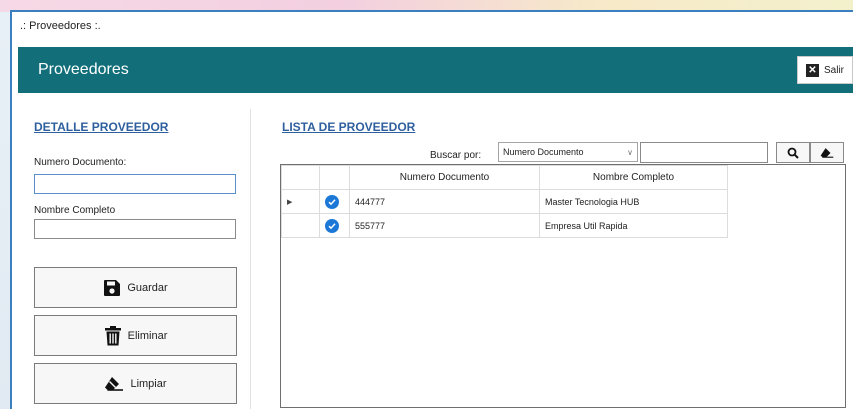 Image resolution: width=853 pixels, height=409 pixels. Describe the element at coordinates (633, 201) in the screenshot. I see `full-name-cell: Master Tecnologia HUB` at that location.